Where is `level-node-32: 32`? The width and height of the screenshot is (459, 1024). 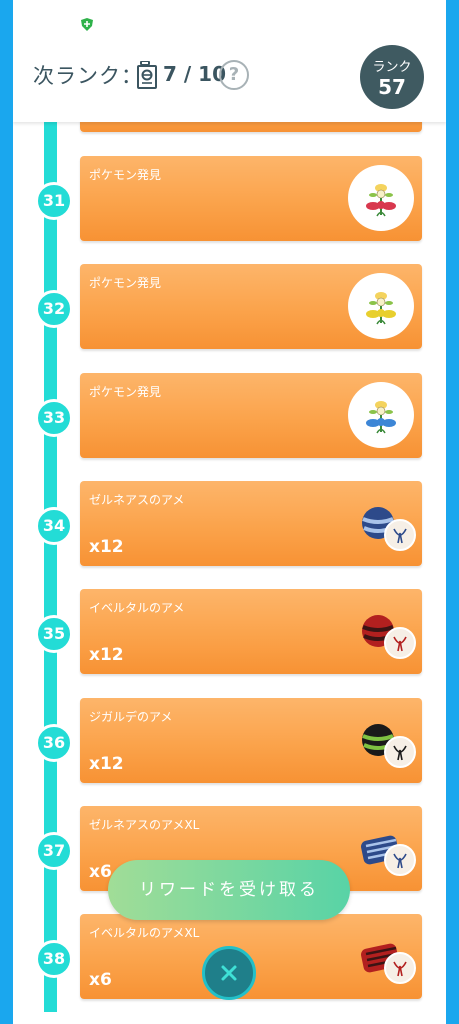 level-node-32: 32 is located at coordinates (54, 309).